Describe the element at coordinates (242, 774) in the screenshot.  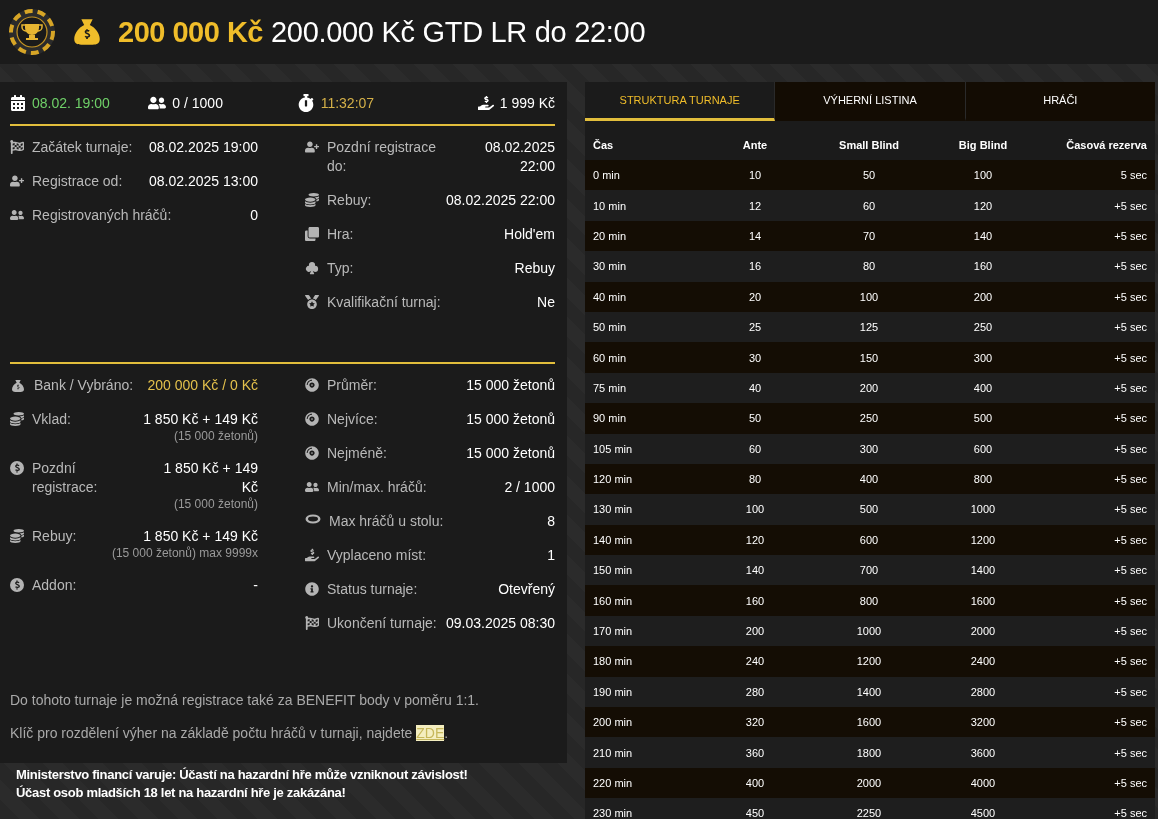
I see `gambling-warning: Ministerstvo financí varuje: Účastí na hazardní hře může vzniknout závislost!` at that location.